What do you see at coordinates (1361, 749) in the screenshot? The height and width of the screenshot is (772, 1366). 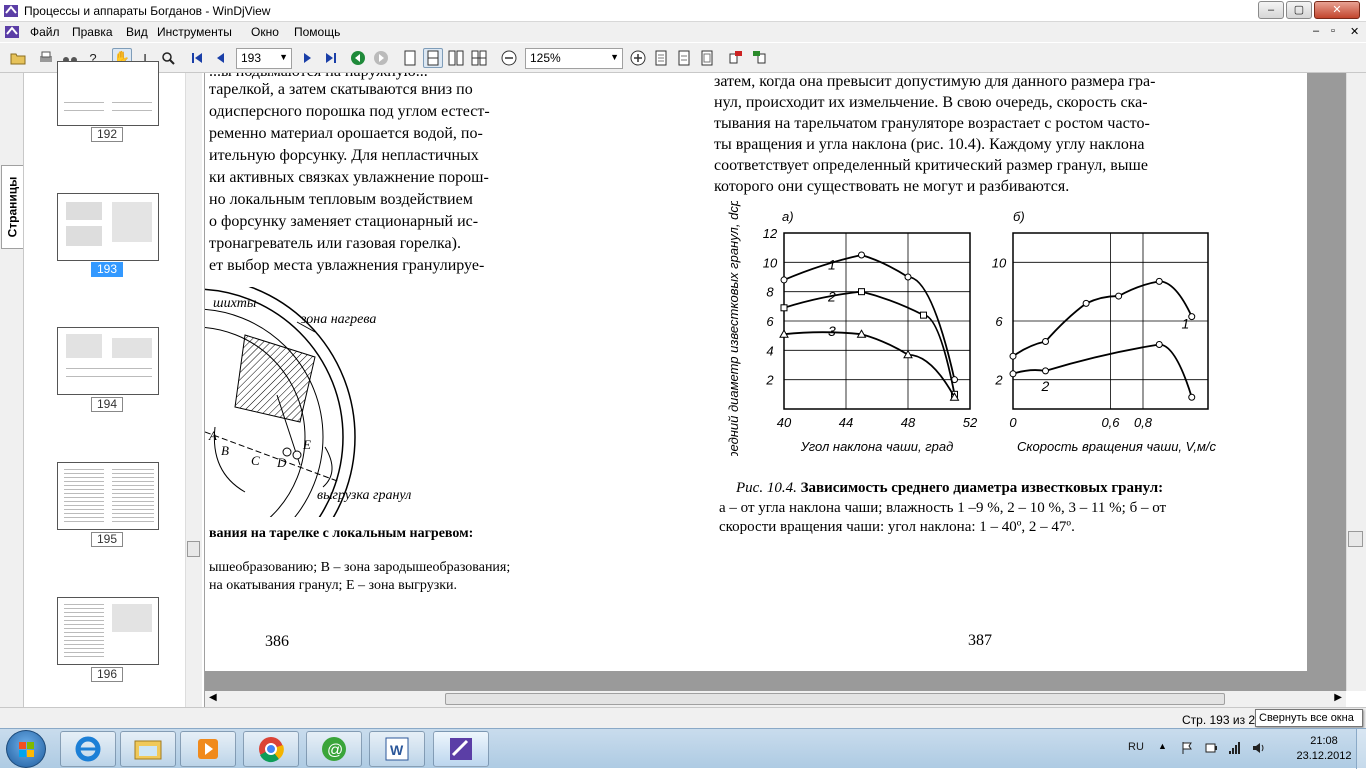 I see `show-desktop-button` at bounding box center [1361, 749].